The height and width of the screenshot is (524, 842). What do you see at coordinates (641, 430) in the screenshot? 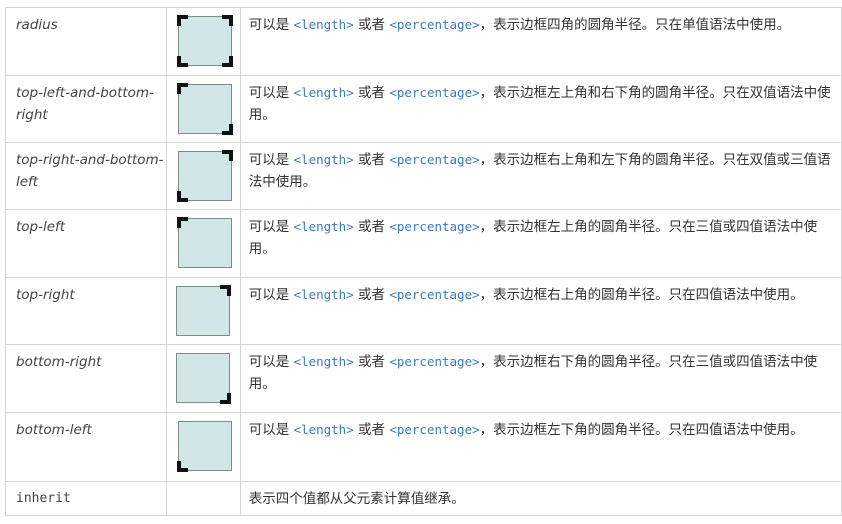
I see `desc-text: ，表示边框左下角的圆角半径。只在四值语法中使用。` at bounding box center [641, 430].